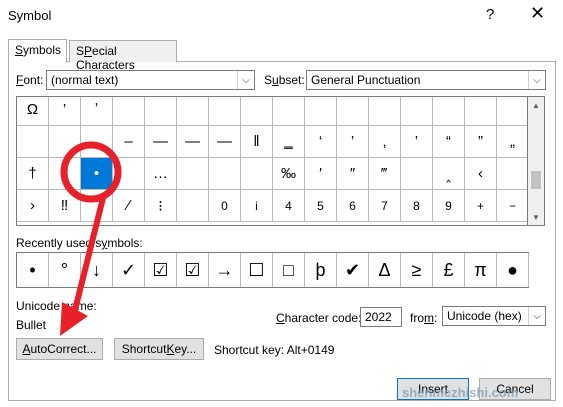 This screenshot has height=407, width=563. What do you see at coordinates (449, 206) in the screenshot?
I see `symbol-cell: 9` at bounding box center [449, 206].